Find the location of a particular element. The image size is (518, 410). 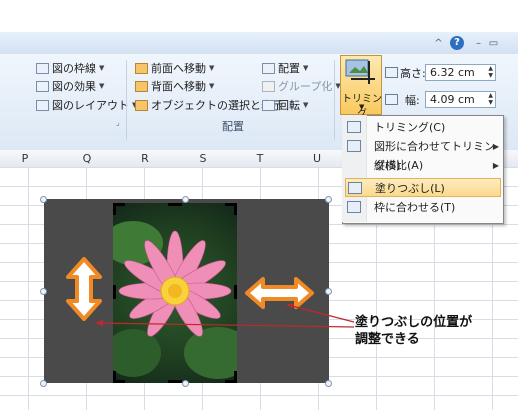

annotation-callout: 塗りつぶしの位置が 調整できる is located at coordinates (413, 331).